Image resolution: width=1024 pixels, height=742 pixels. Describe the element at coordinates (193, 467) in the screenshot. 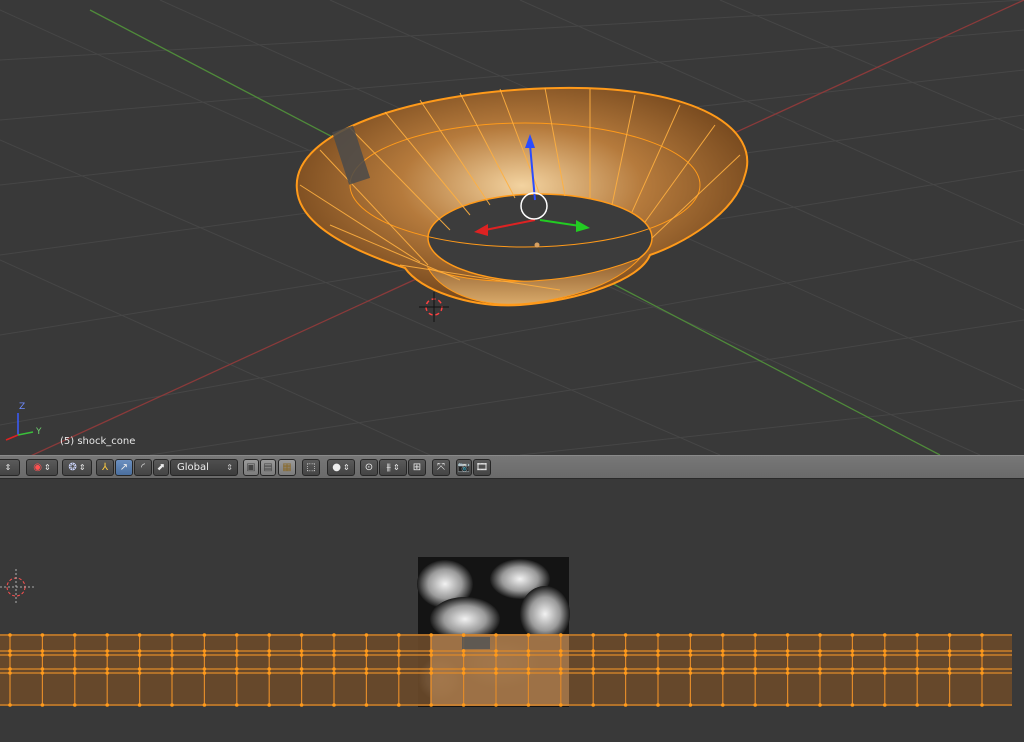

I see `transform-orientation-value: Global` at that location.